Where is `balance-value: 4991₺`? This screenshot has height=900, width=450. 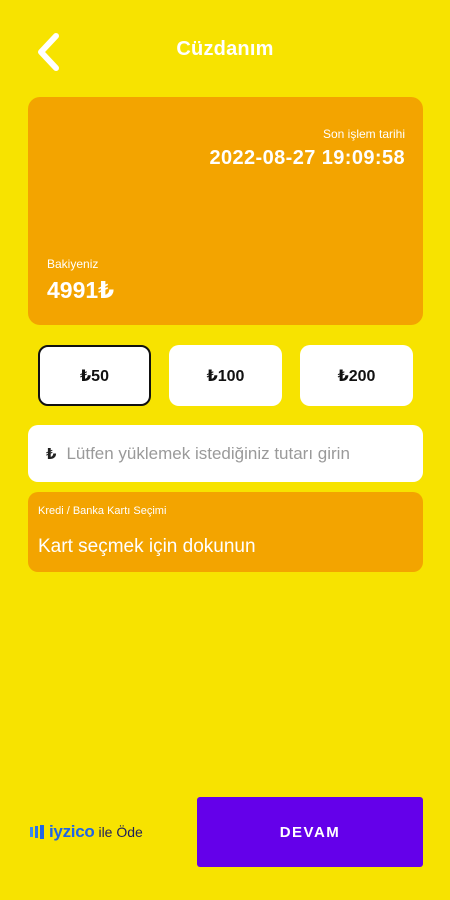 balance-value: 4991₺ is located at coordinates (81, 290).